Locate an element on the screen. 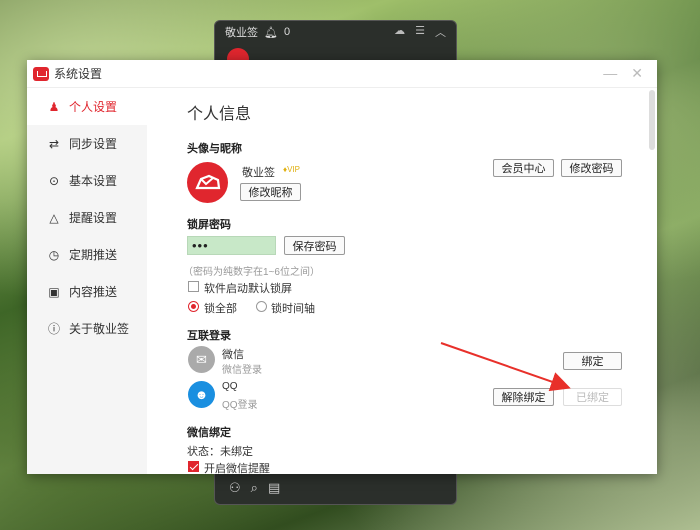 The image size is (700, 530). settings-icon: ⊙ is located at coordinates (54, 180).